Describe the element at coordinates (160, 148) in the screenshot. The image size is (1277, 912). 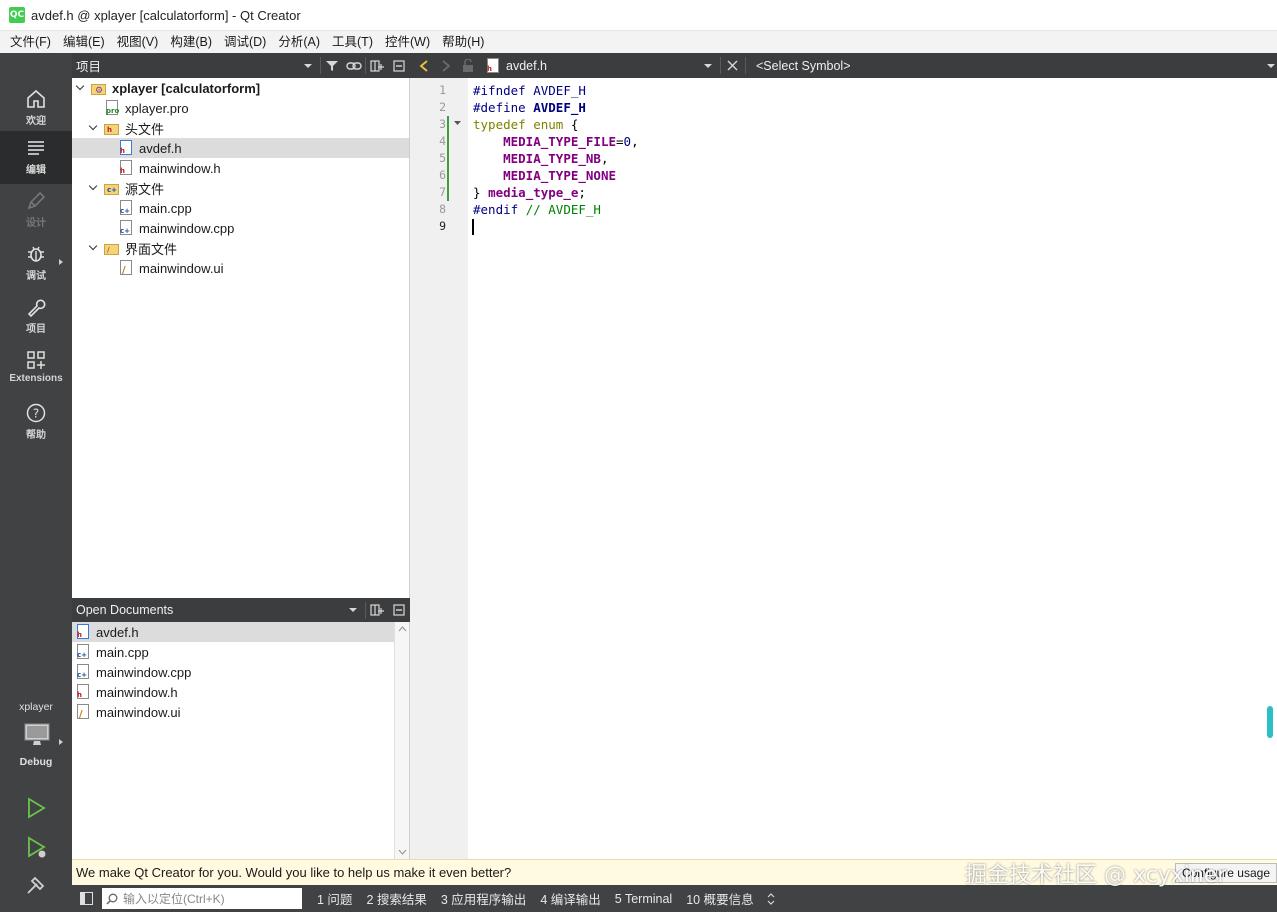
I see `tree-item-label: avdef.h` at that location.